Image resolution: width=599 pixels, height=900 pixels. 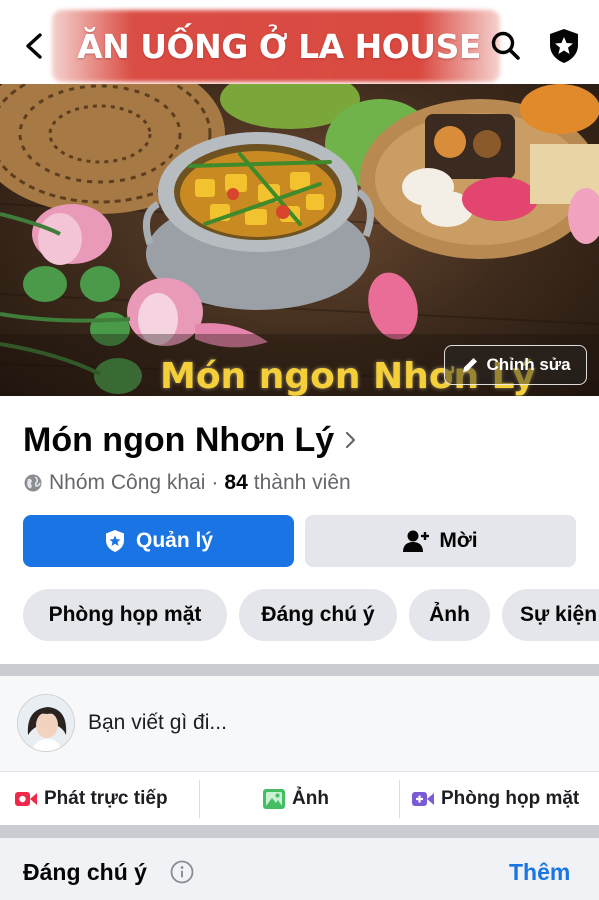 What do you see at coordinates (33, 483) in the screenshot?
I see `globe-icon` at bounding box center [33, 483].